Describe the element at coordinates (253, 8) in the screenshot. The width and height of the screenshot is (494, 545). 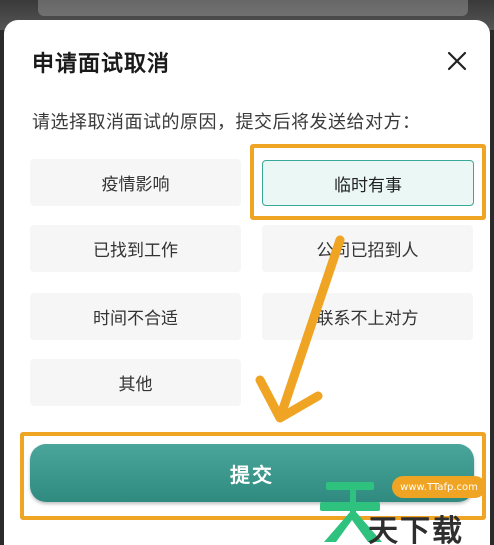
I see `background-app-content` at that location.